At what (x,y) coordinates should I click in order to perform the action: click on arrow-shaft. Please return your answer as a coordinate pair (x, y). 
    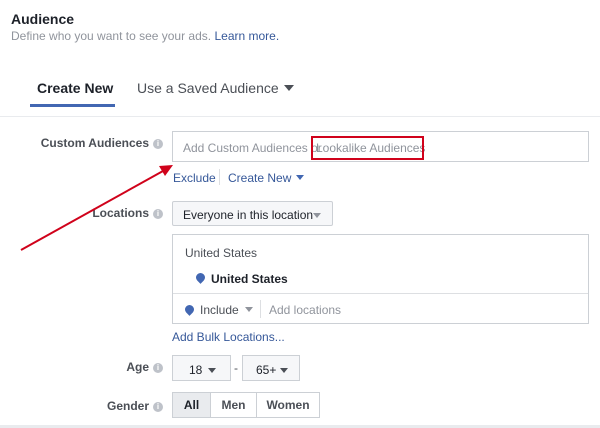
    Looking at the image, I should click on (92, 210).